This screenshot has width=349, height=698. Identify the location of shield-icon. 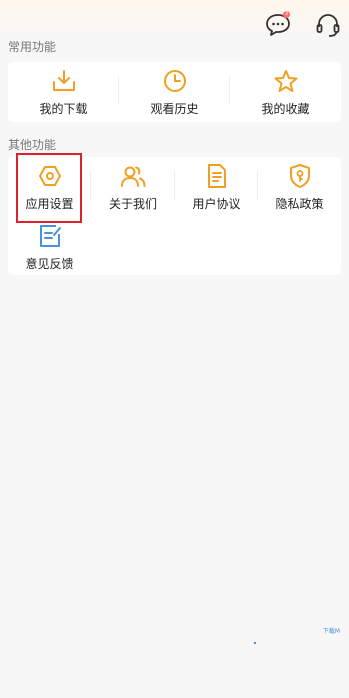
(299, 176).